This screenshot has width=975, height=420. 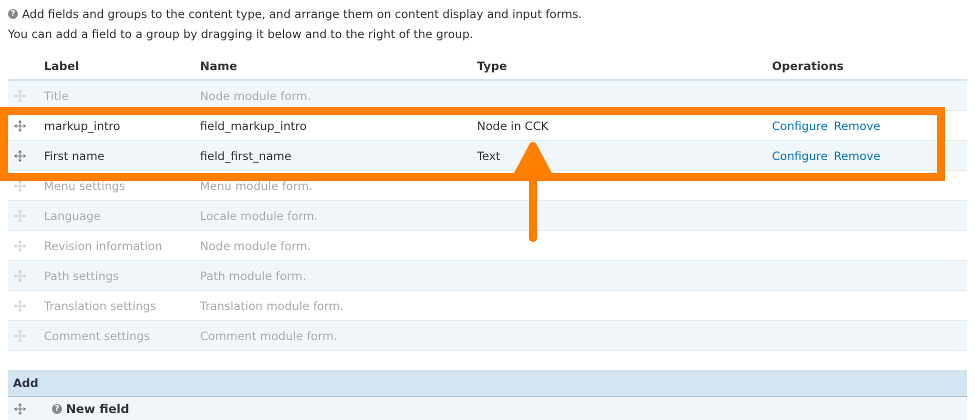 I want to click on field-name: Path module form., so click(x=253, y=275).